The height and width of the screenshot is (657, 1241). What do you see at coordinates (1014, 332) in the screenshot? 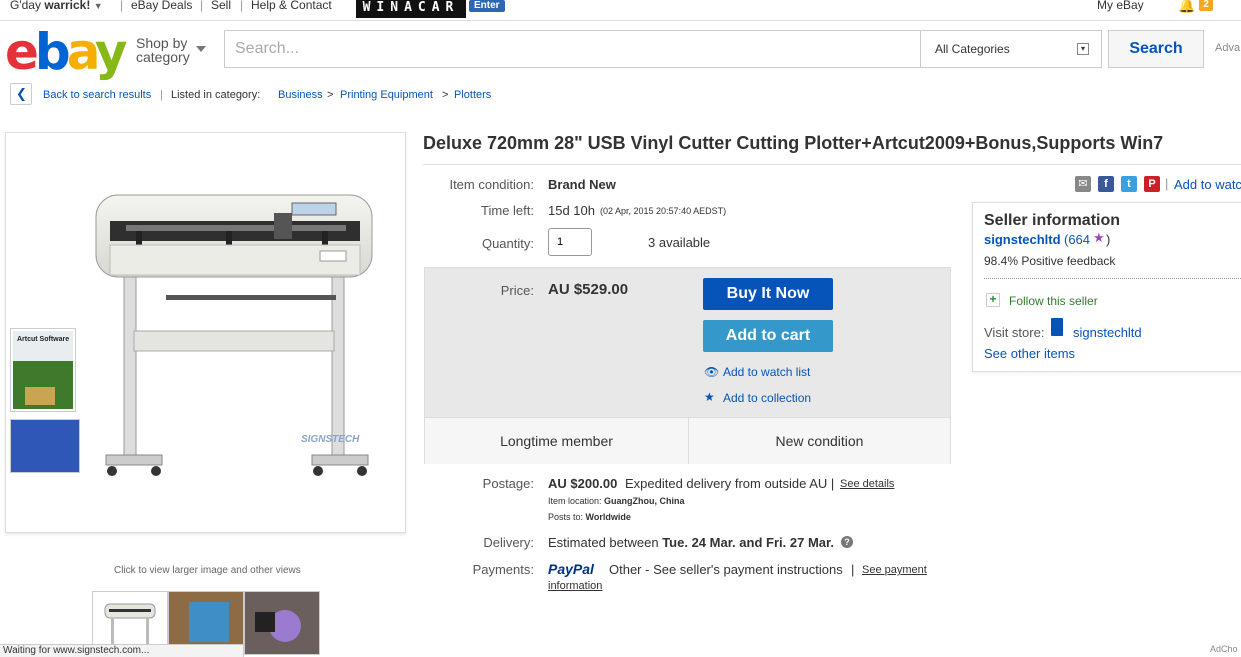
I see `visit-store-label: Visit store:` at bounding box center [1014, 332].